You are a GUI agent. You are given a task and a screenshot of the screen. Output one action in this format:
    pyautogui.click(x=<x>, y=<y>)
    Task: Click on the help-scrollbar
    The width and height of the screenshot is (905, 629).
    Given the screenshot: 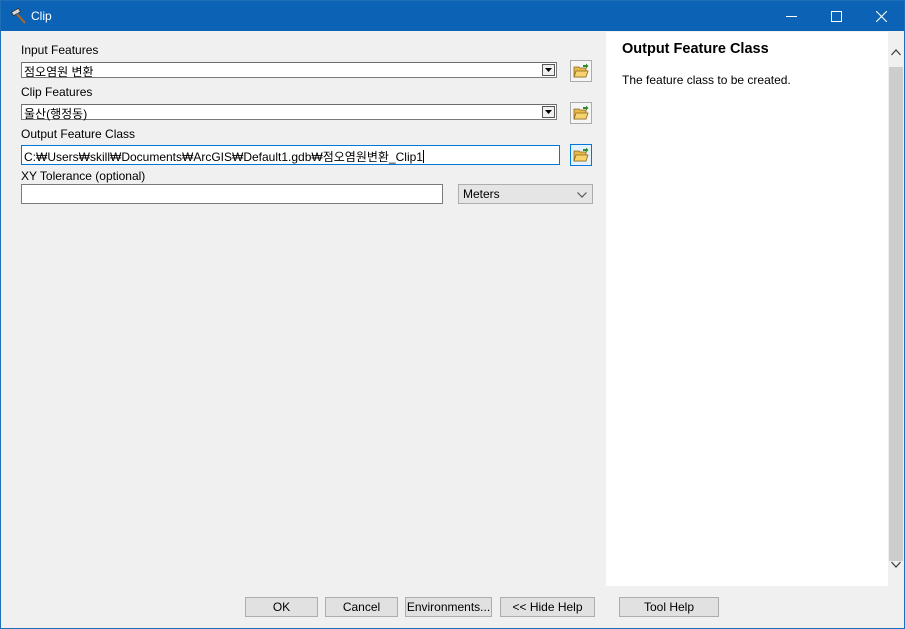 What is the action you would take?
    pyautogui.click(x=896, y=309)
    